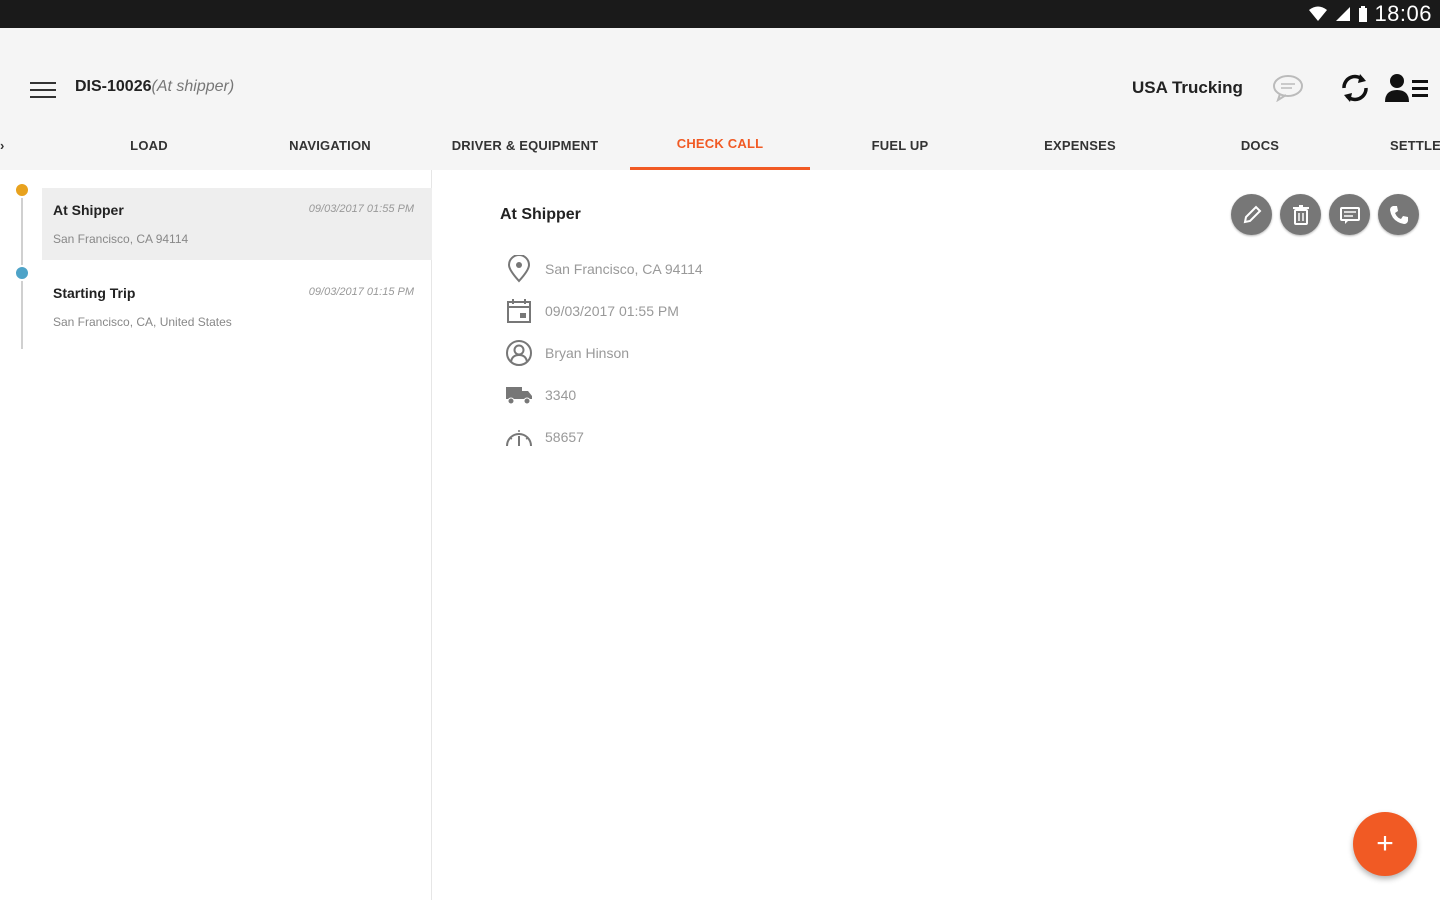  Describe the element at coordinates (142, 322) in the screenshot. I see `list-item-location: San Francisco, CA, United States` at that location.